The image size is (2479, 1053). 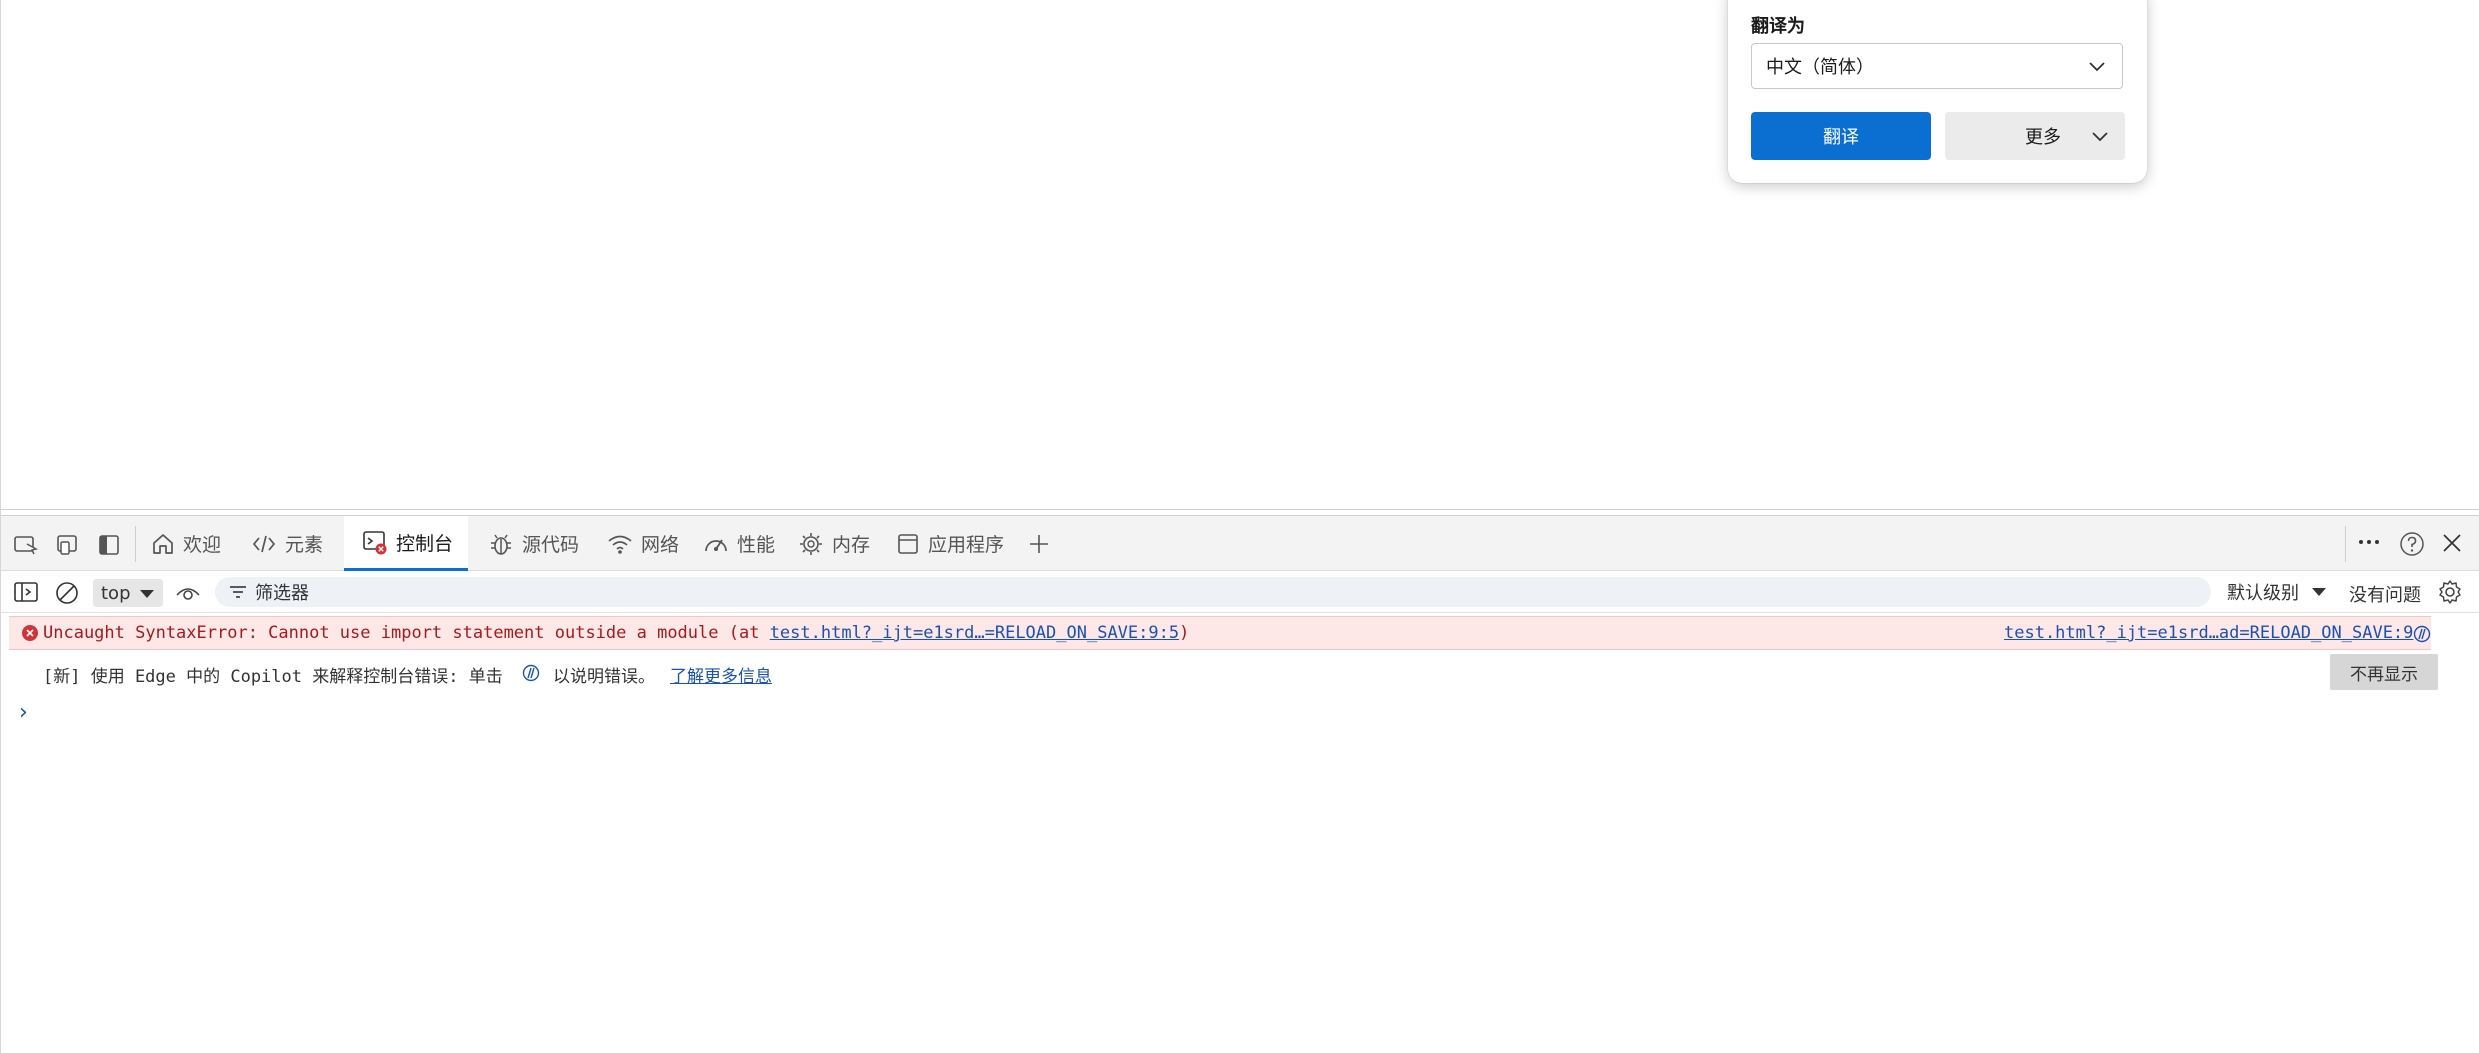 I want to click on filter-input: 筛选器, so click(x=1213, y=592).